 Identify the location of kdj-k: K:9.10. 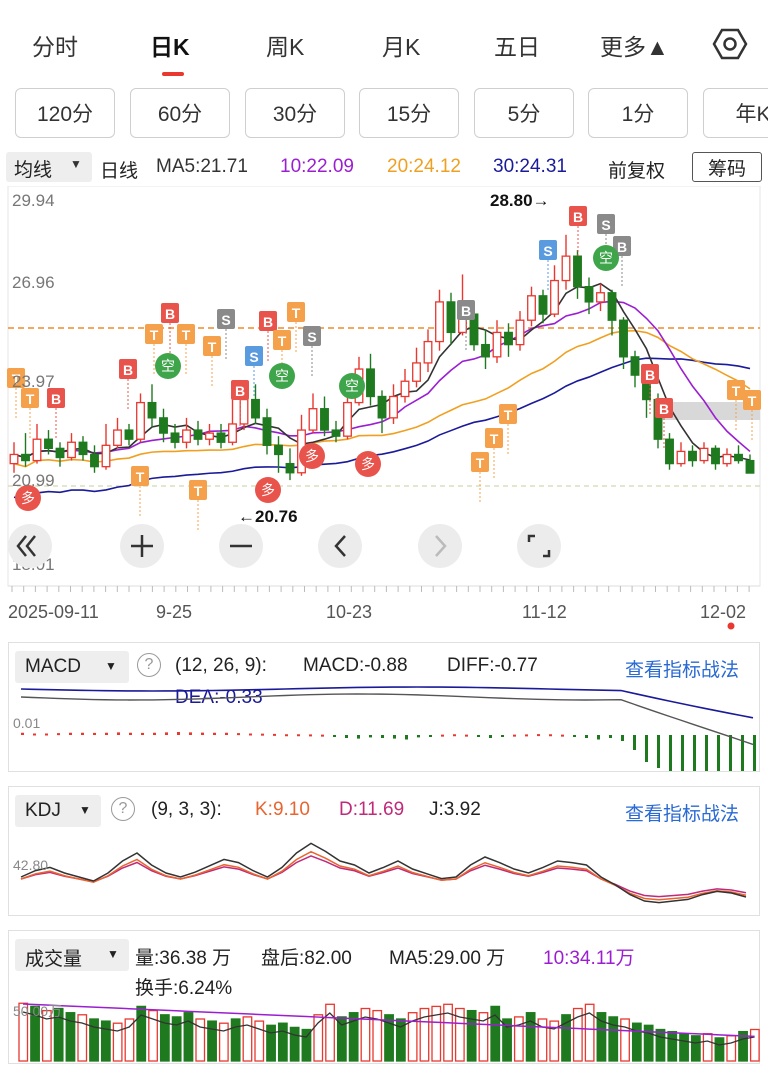
(282, 809).